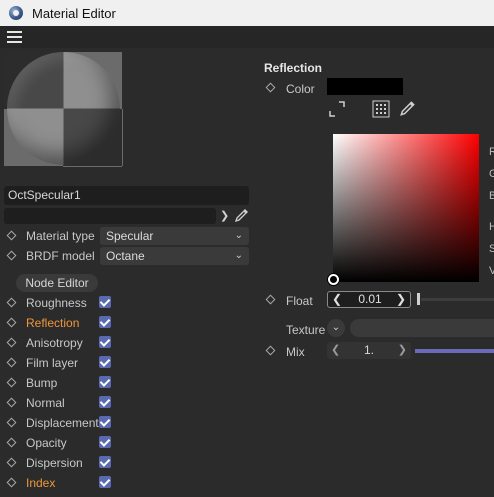  I want to click on window-title: Material Editor, so click(74, 13).